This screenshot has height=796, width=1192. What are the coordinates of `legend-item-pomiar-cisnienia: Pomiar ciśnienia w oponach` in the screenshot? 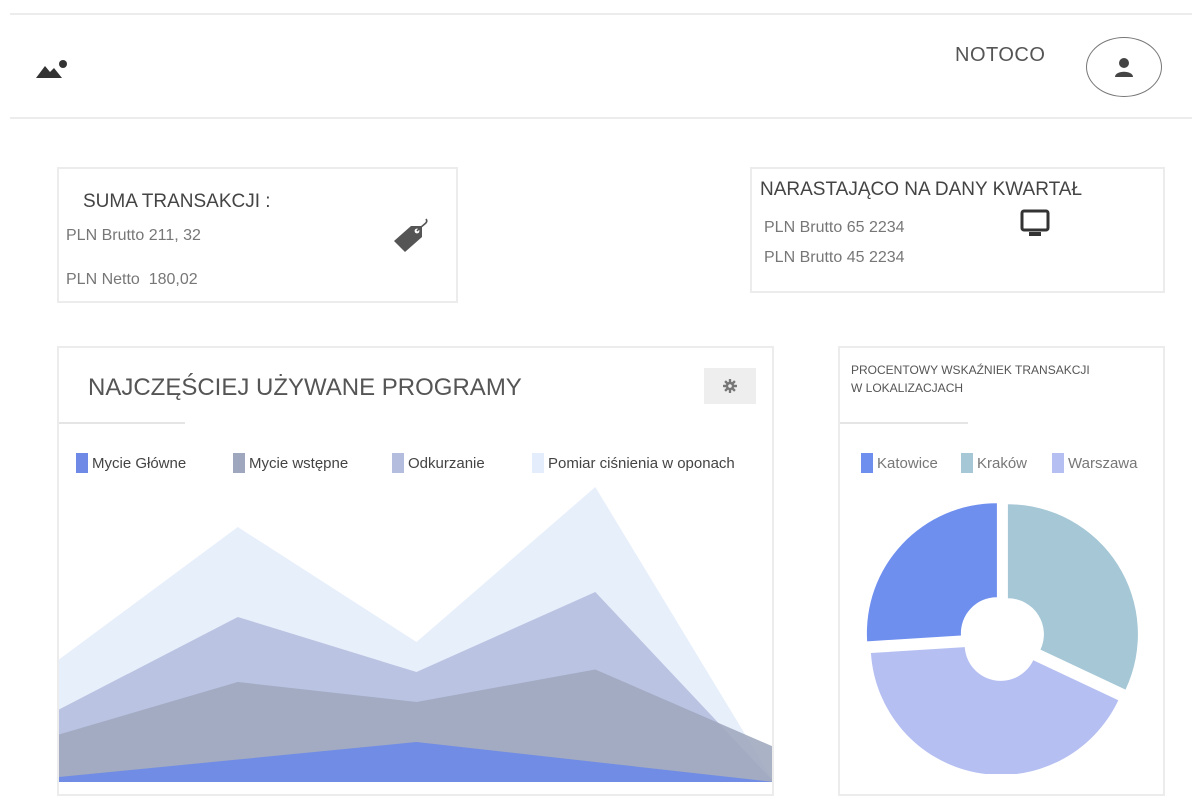 It's located at (633, 463).